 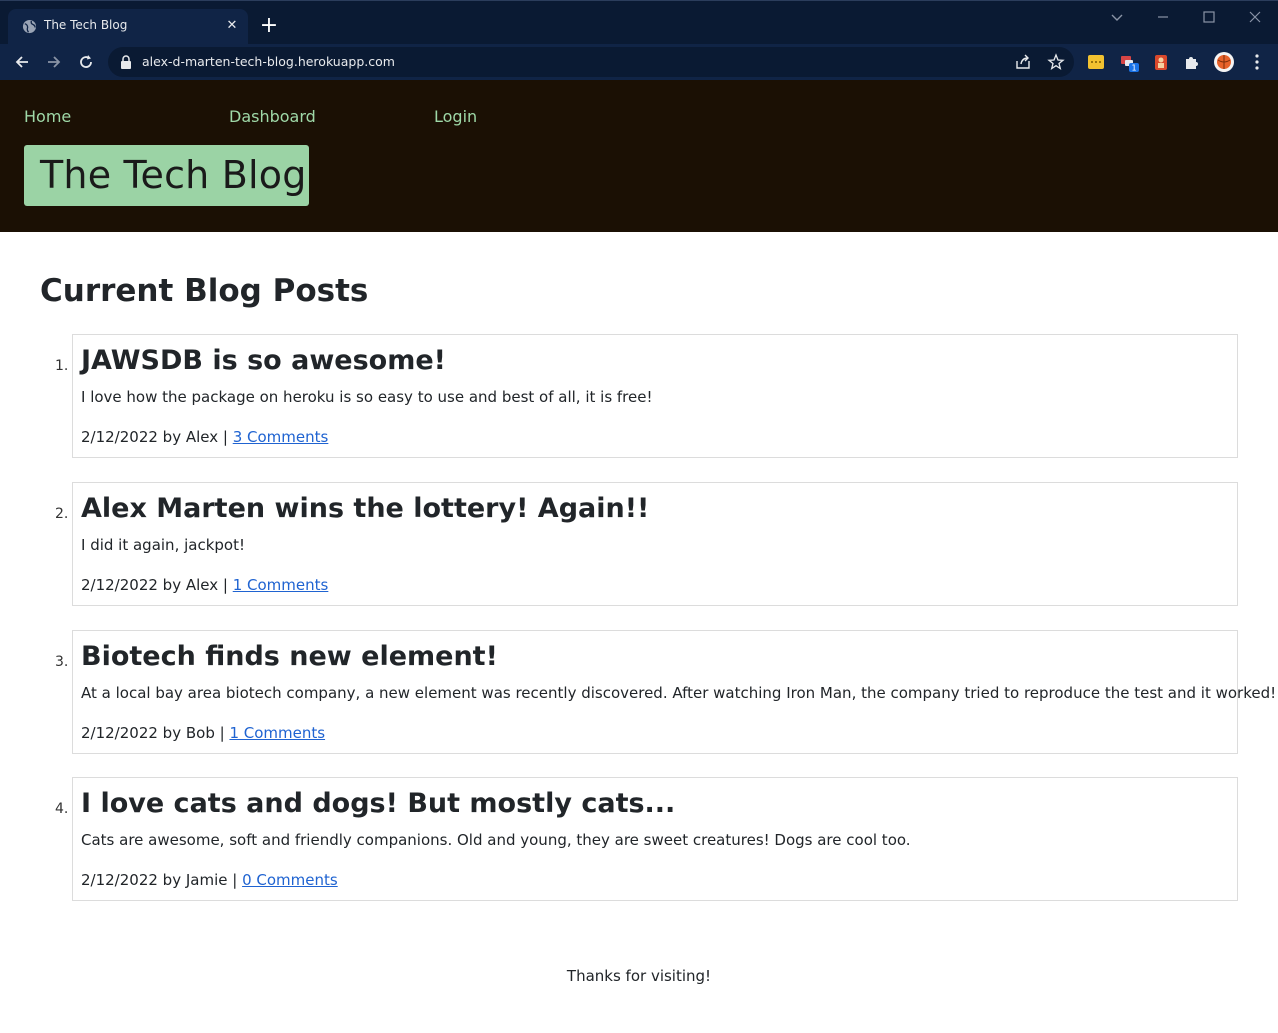 I want to click on post-meta: 2/12/2022 by Alex | 3 Comments, so click(x=204, y=437).